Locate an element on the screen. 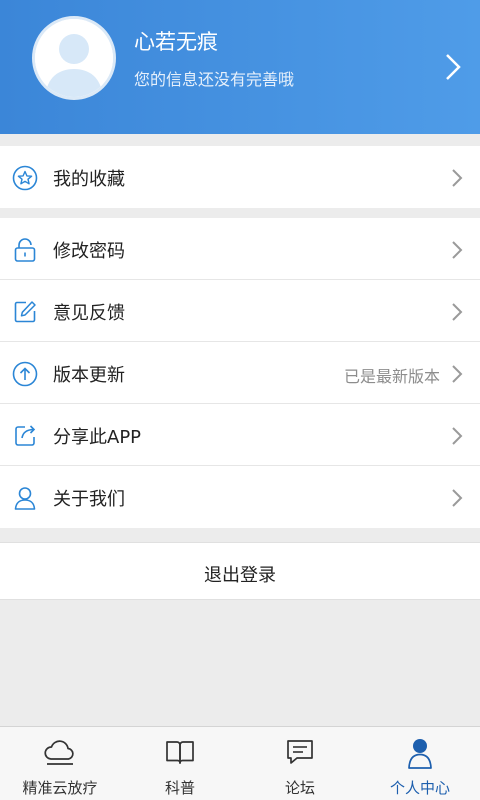 This screenshot has height=800, width=480. favorites-section: 我的收藏 is located at coordinates (240, 177).